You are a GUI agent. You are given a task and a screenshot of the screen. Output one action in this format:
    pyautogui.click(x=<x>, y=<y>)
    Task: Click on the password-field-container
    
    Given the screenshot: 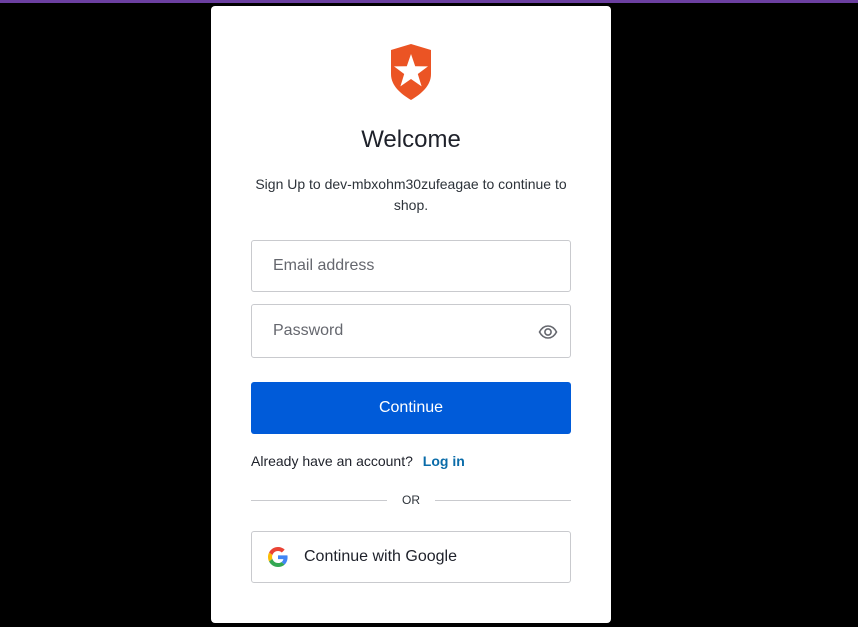 What is the action you would take?
    pyautogui.click(x=411, y=331)
    